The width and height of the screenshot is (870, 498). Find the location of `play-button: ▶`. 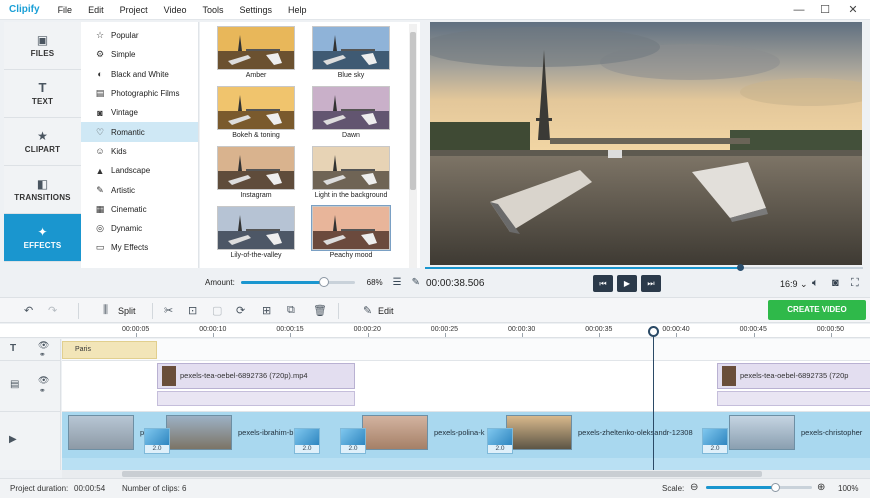

play-button: ▶ is located at coordinates (627, 283).